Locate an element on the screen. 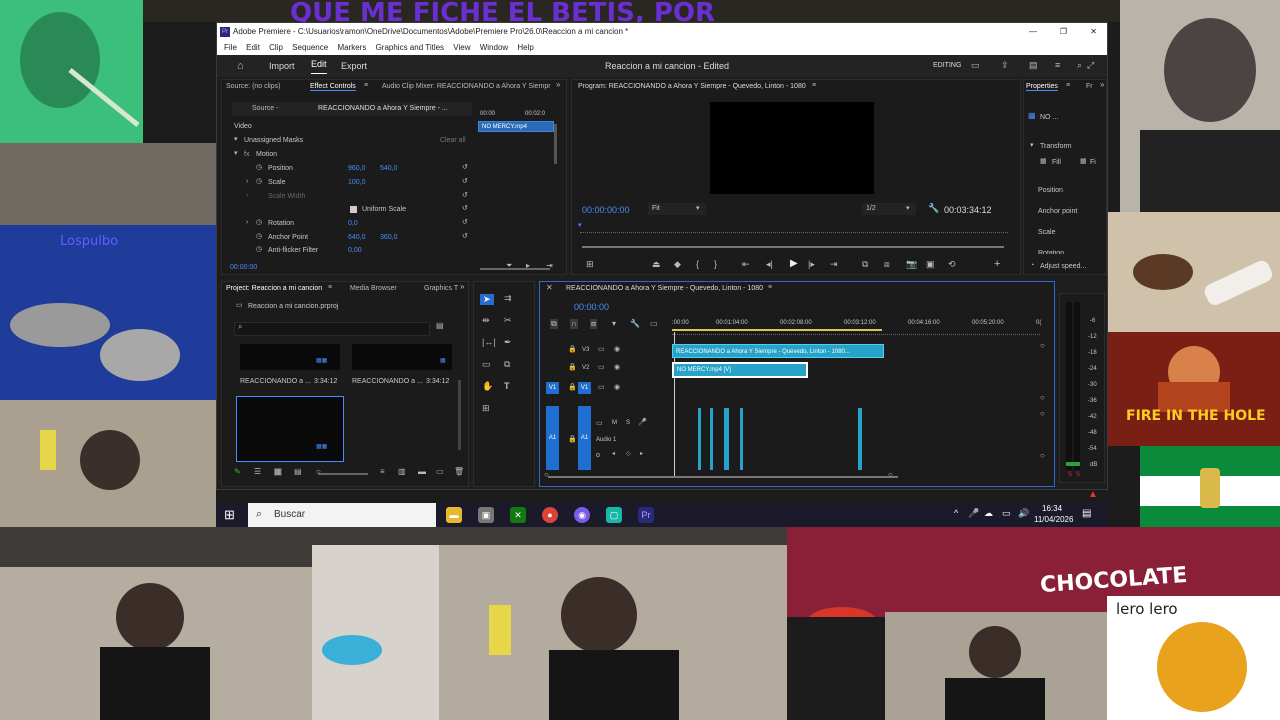  rectangle-tool-icon: ▭ is located at coordinates (486, 364).